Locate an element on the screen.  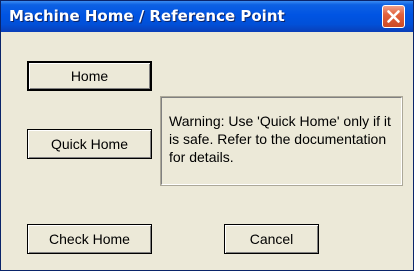
close-button is located at coordinates (393, 16).